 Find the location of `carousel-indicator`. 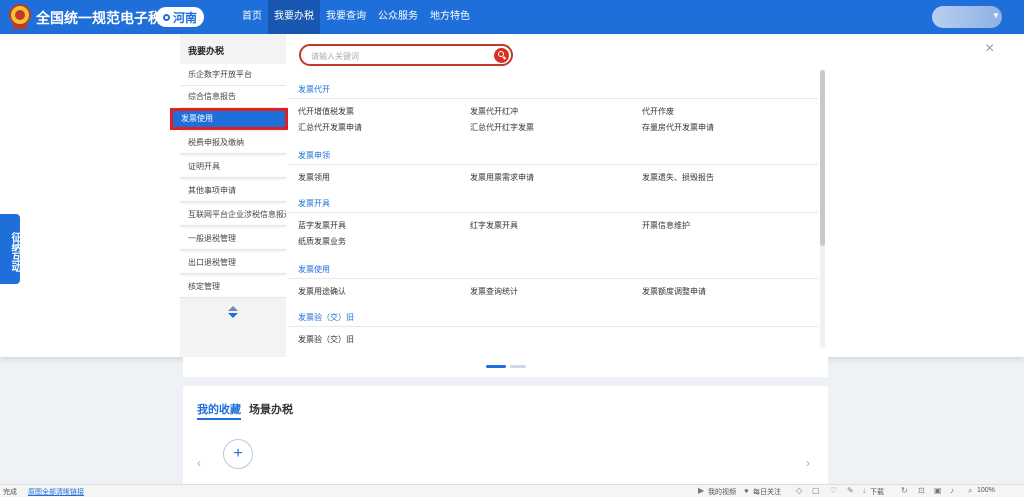

carousel-indicator is located at coordinates (506, 366).